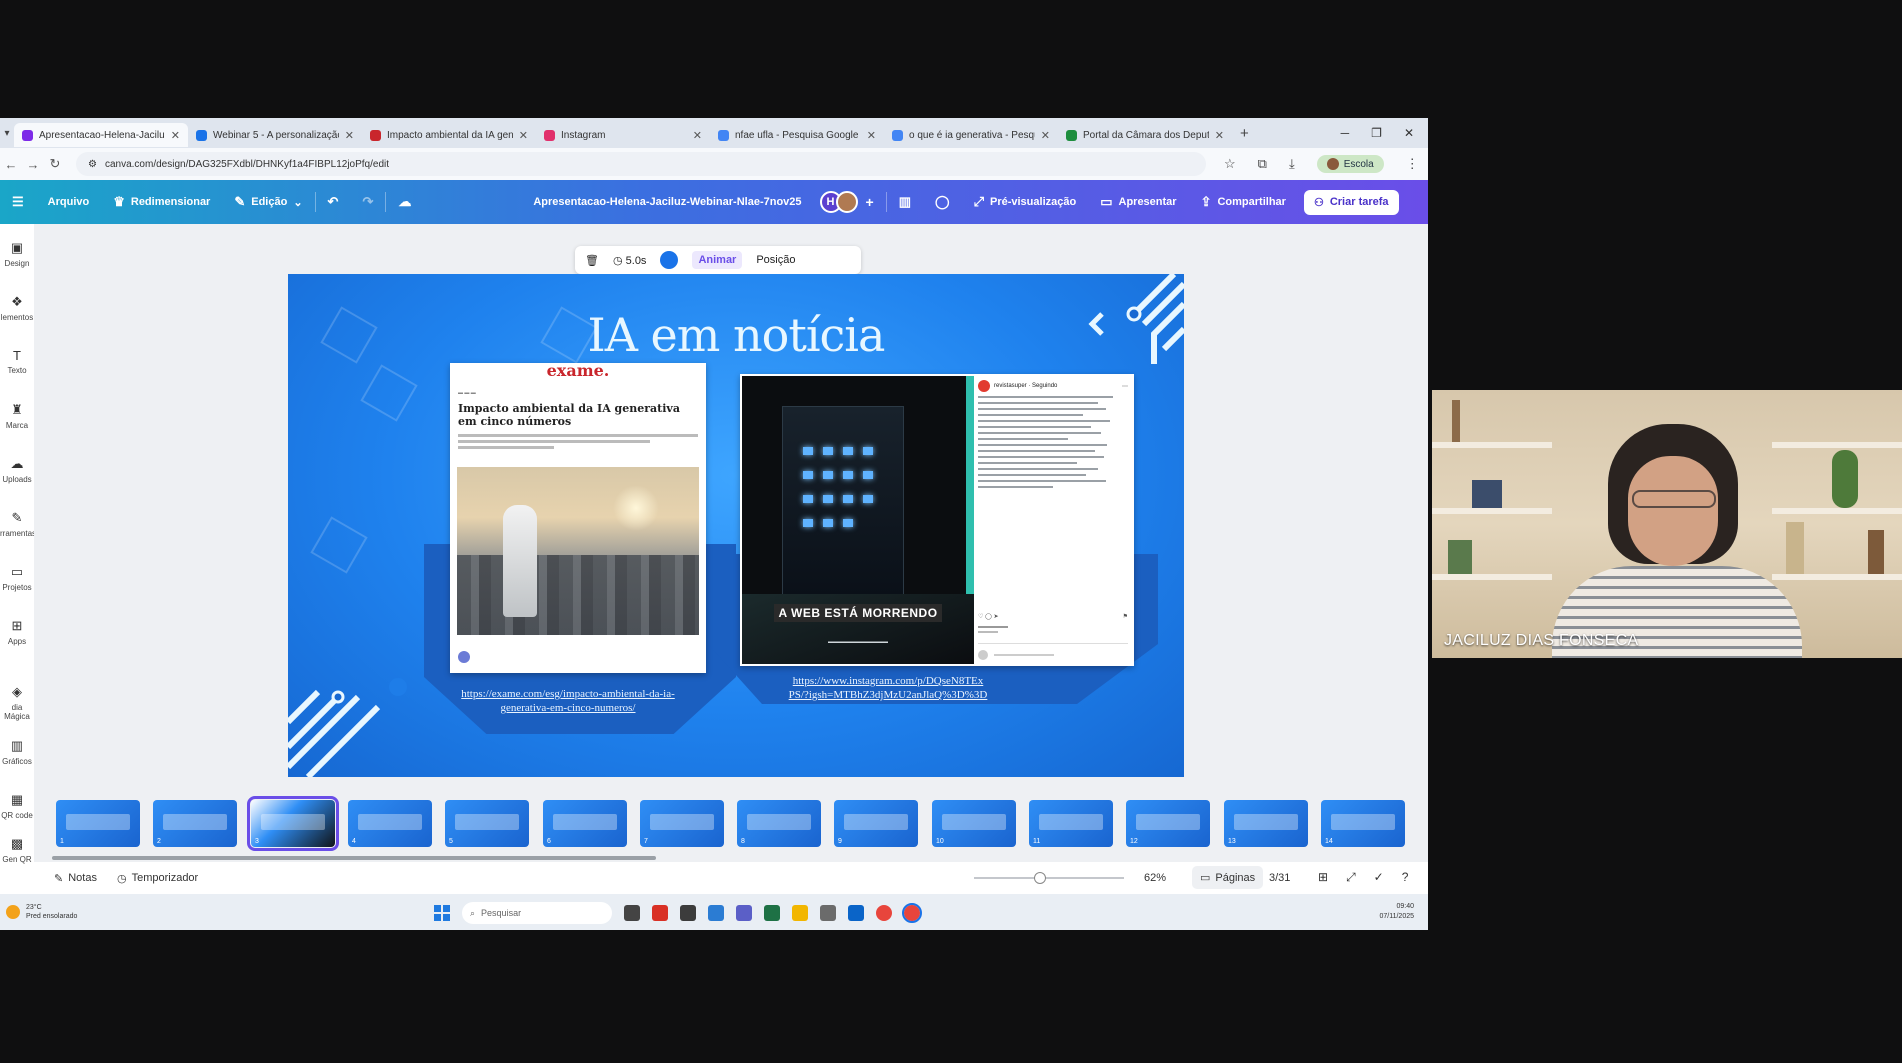  Describe the element at coordinates (1351, 877) in the screenshot. I see `fullscreen-icon: ⤢` at that location.